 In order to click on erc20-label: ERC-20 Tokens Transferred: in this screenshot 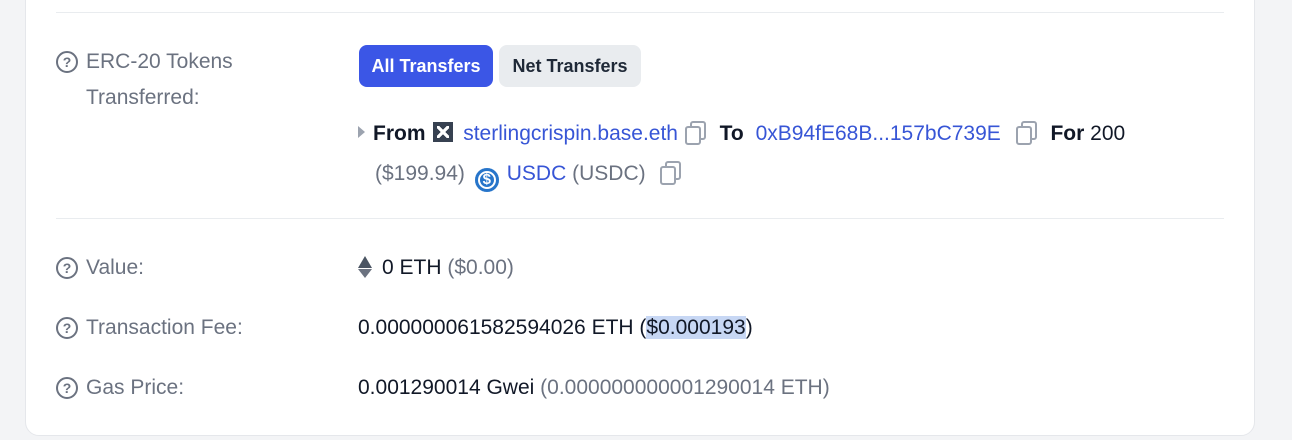, I will do `click(159, 79)`.